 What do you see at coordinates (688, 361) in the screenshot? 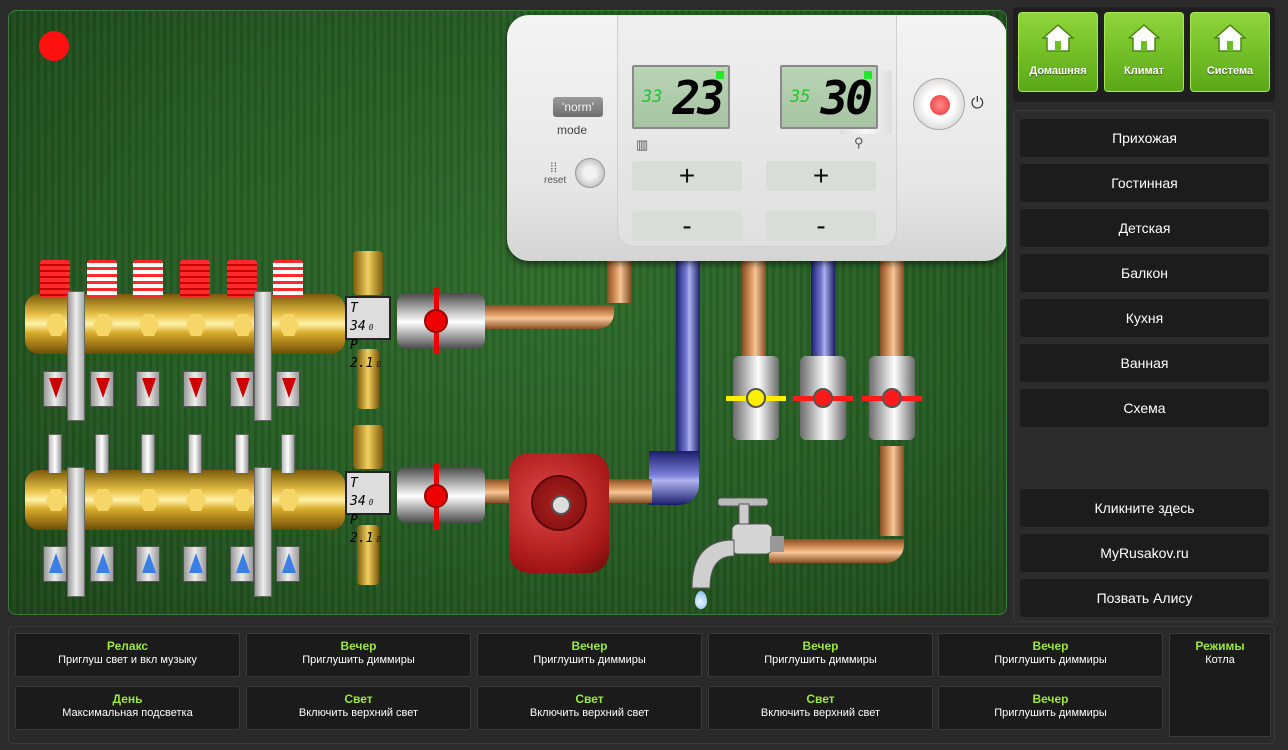
I see `blue-pipe` at bounding box center [688, 361].